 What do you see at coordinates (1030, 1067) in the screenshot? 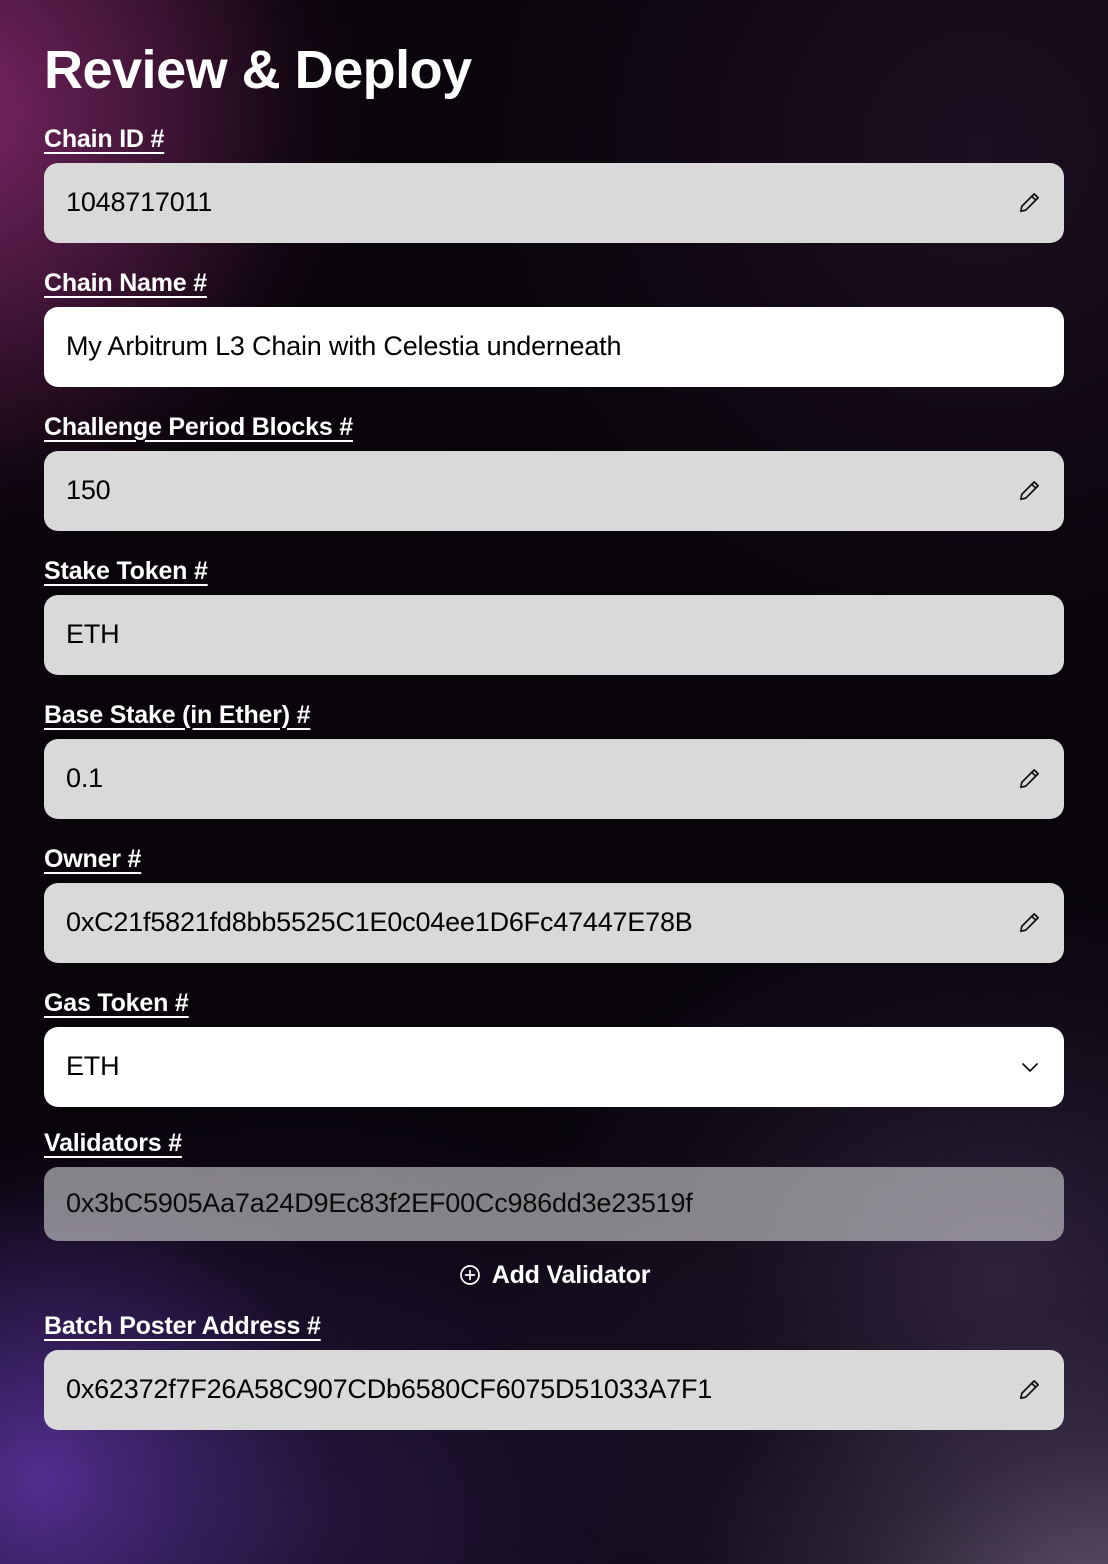
I see `chevron-down-icon` at bounding box center [1030, 1067].